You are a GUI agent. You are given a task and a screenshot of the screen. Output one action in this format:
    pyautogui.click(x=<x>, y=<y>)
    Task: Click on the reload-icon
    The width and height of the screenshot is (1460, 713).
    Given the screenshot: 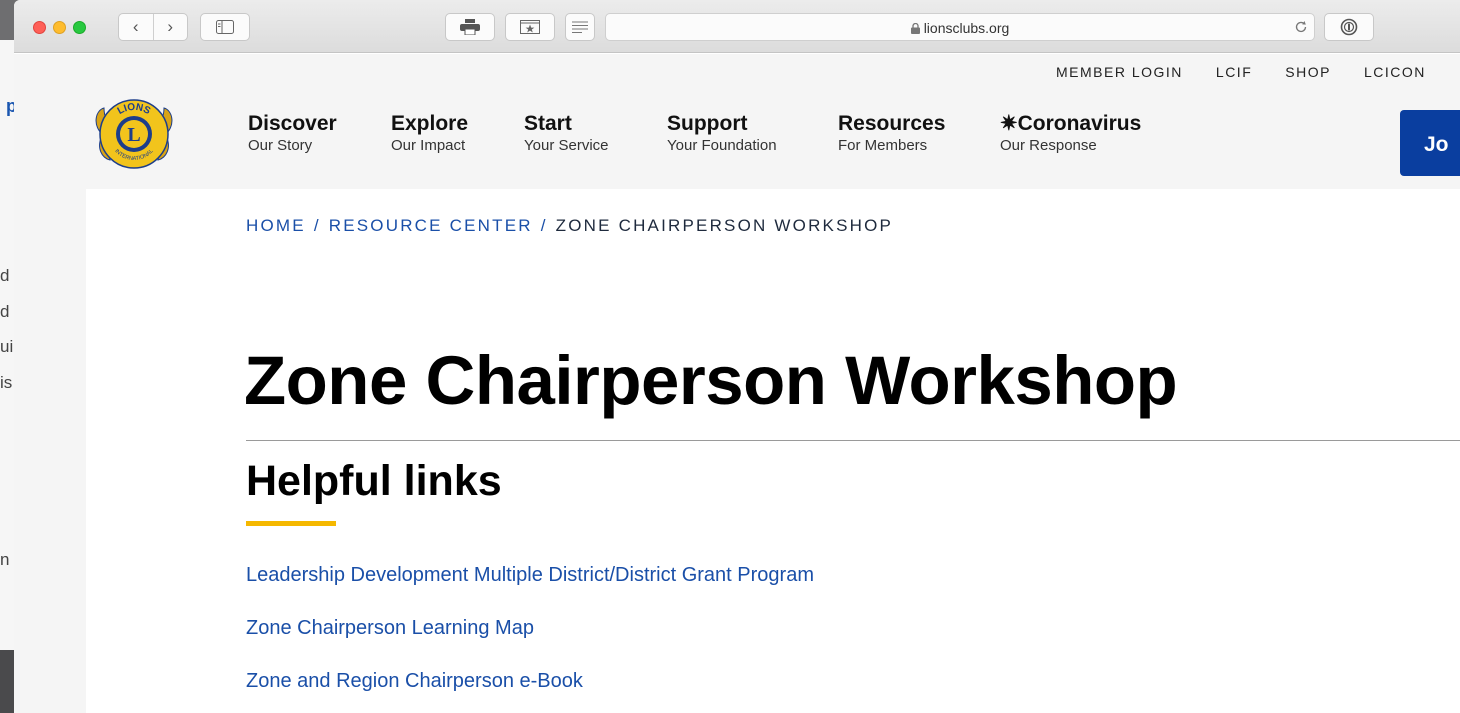 What is the action you would take?
    pyautogui.click(x=1301, y=27)
    